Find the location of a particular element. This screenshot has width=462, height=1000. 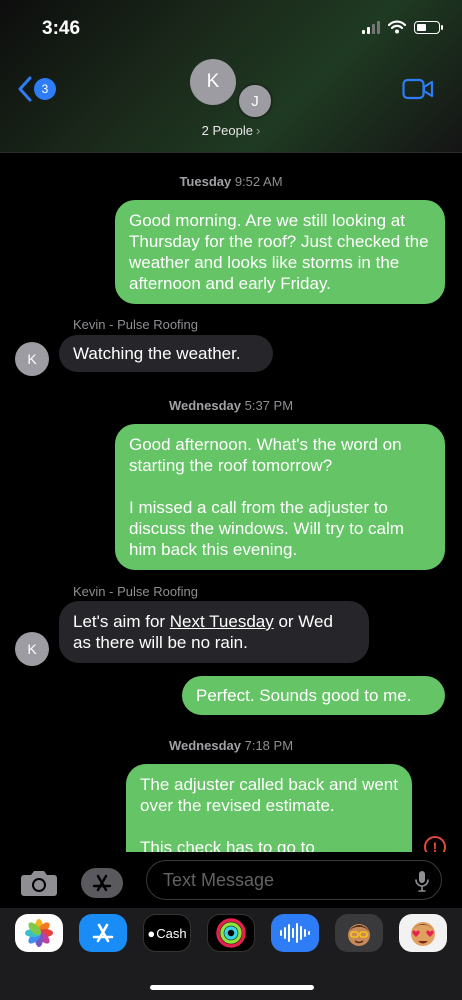

avatar: J is located at coordinates (255, 101).